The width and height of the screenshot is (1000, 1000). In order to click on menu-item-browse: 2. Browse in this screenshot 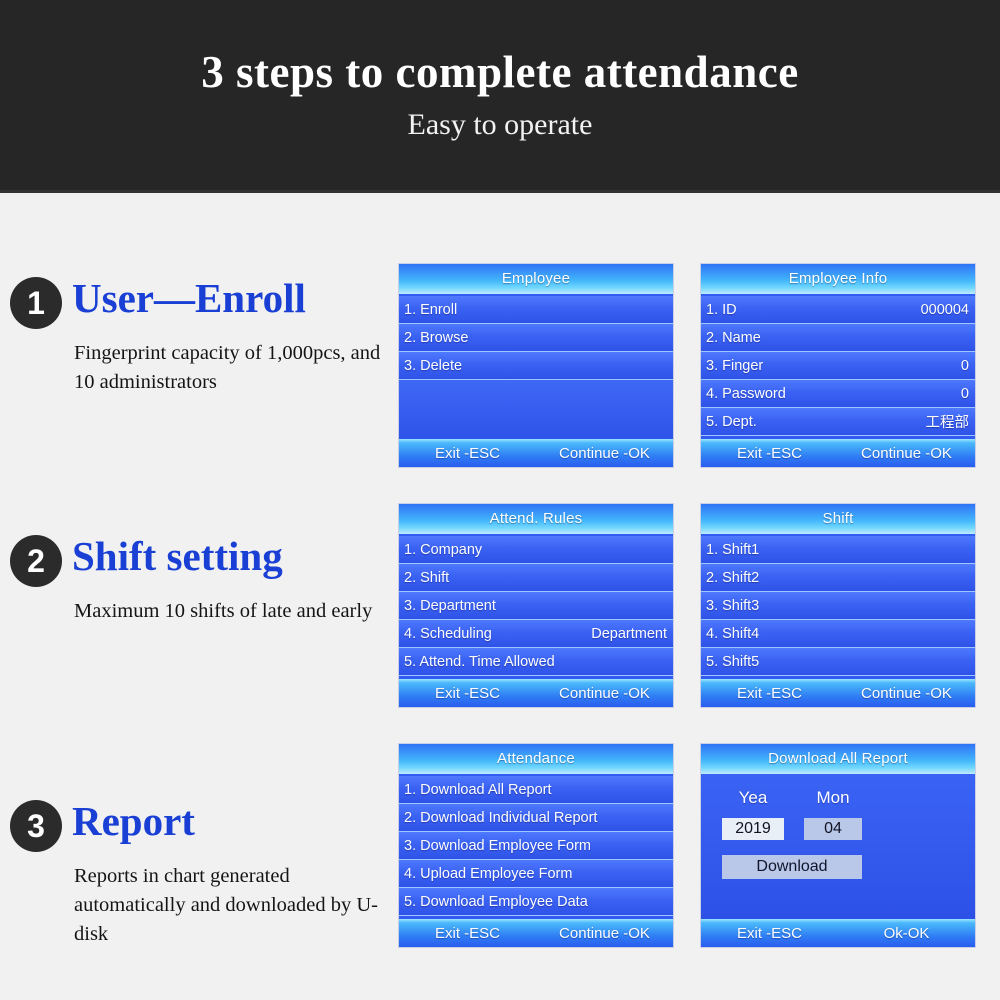, I will do `click(536, 338)`.